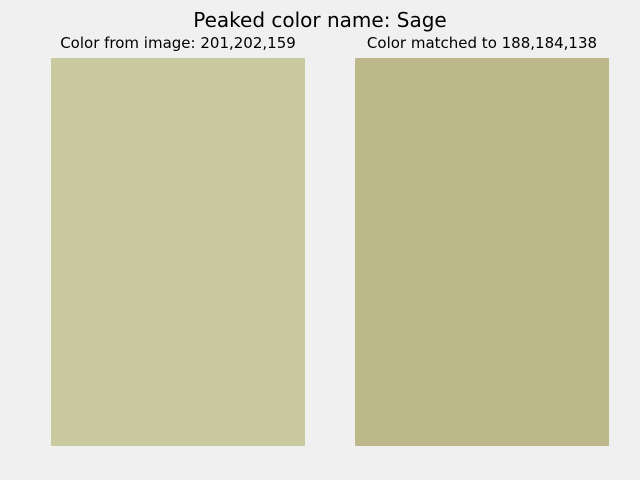  What do you see at coordinates (178, 43) in the screenshot?
I see `image-color-title: Color from image: 201,202,159` at bounding box center [178, 43].